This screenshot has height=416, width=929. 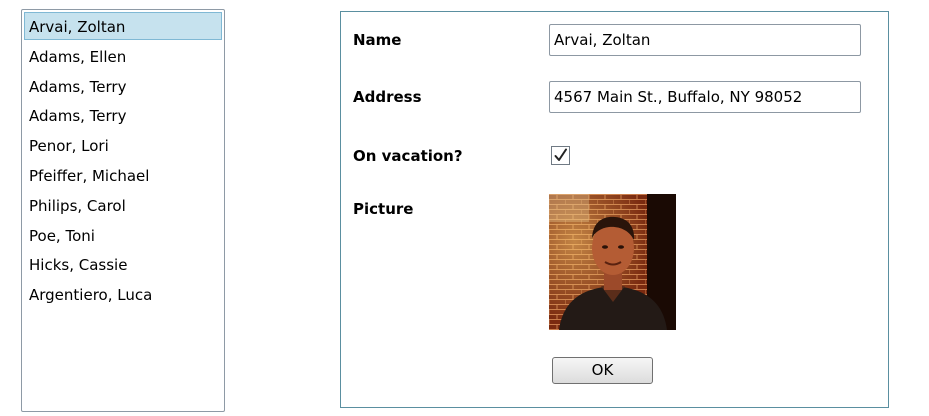 What do you see at coordinates (123, 175) in the screenshot?
I see `list-item: Pfeiffer, Michael` at bounding box center [123, 175].